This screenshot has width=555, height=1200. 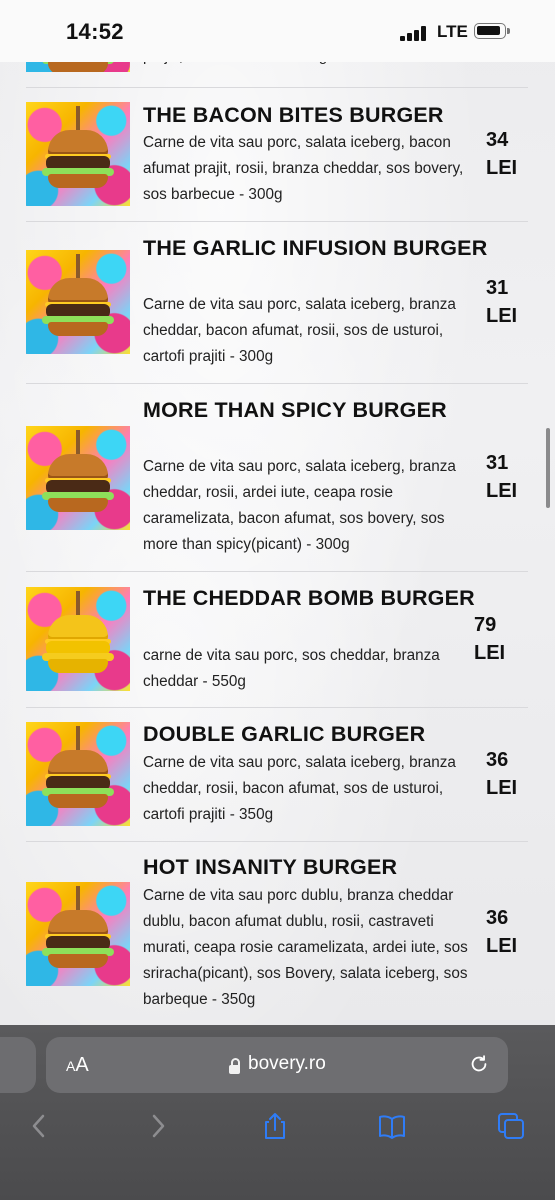 I want to click on price-value: 79, so click(x=485, y=625).